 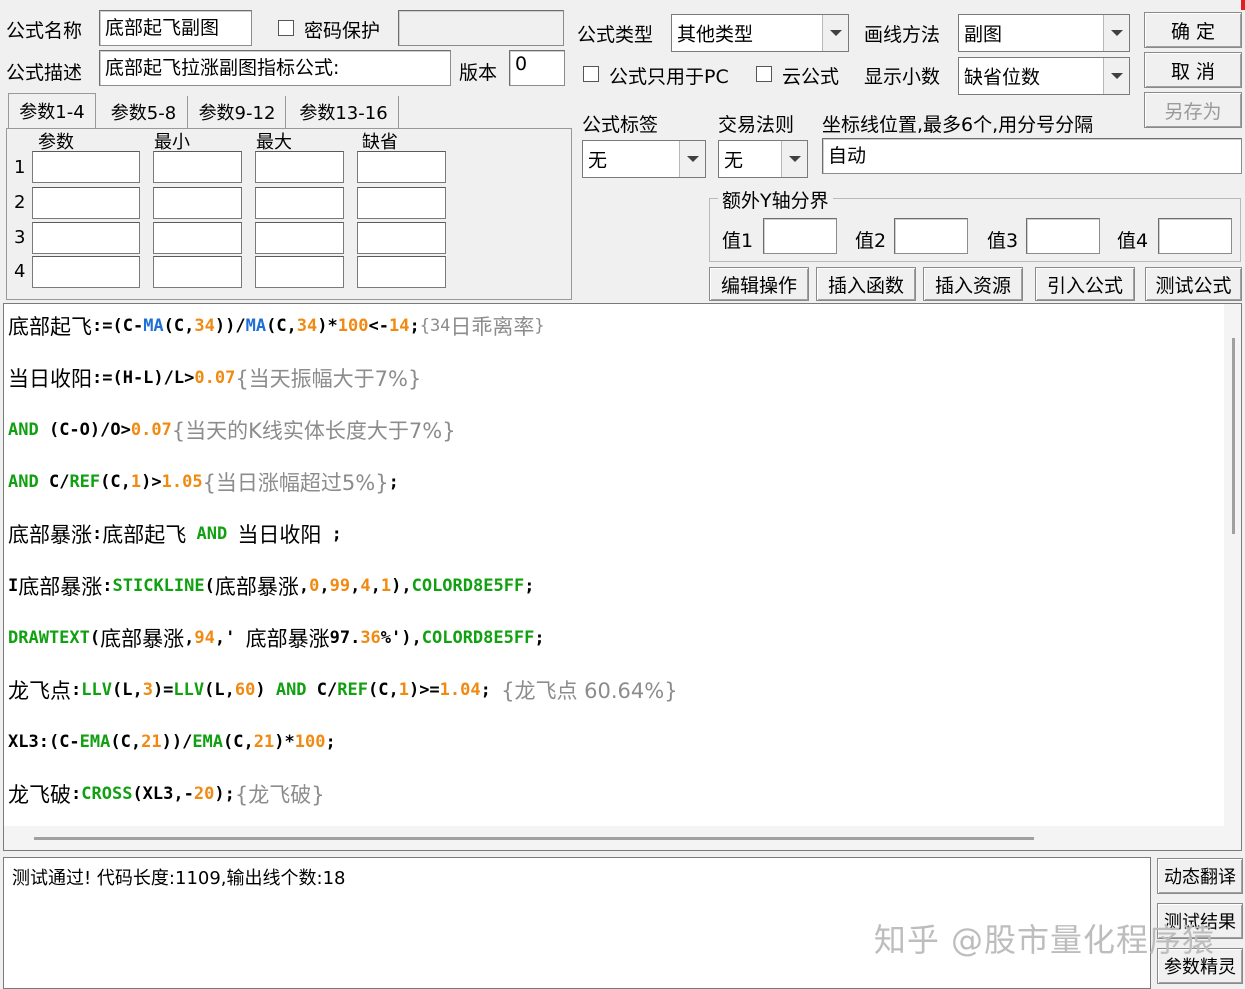 I want to click on value3-input, so click(x=1063, y=236).